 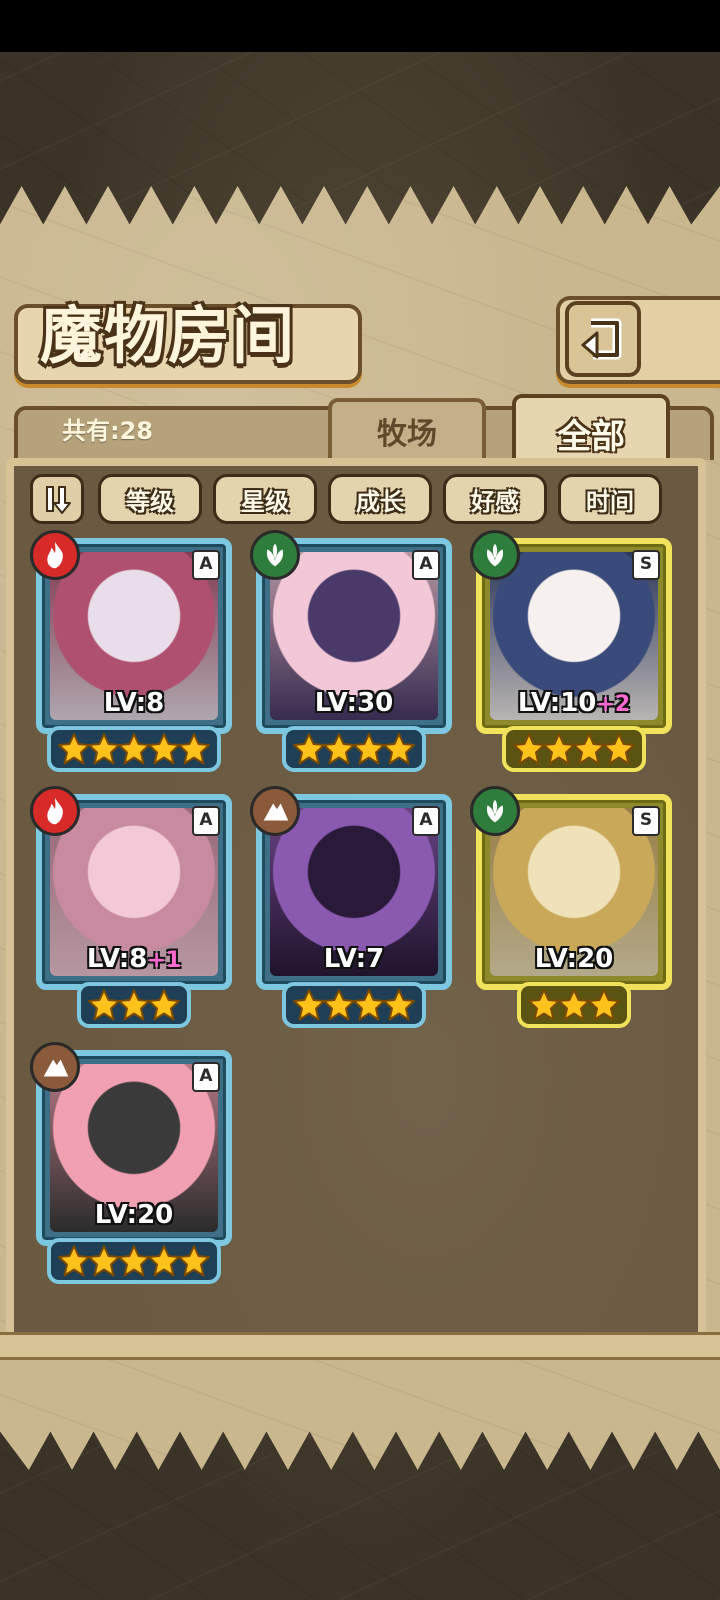 I want to click on monster-card: A LV:8+1, so click(x=132, y=910).